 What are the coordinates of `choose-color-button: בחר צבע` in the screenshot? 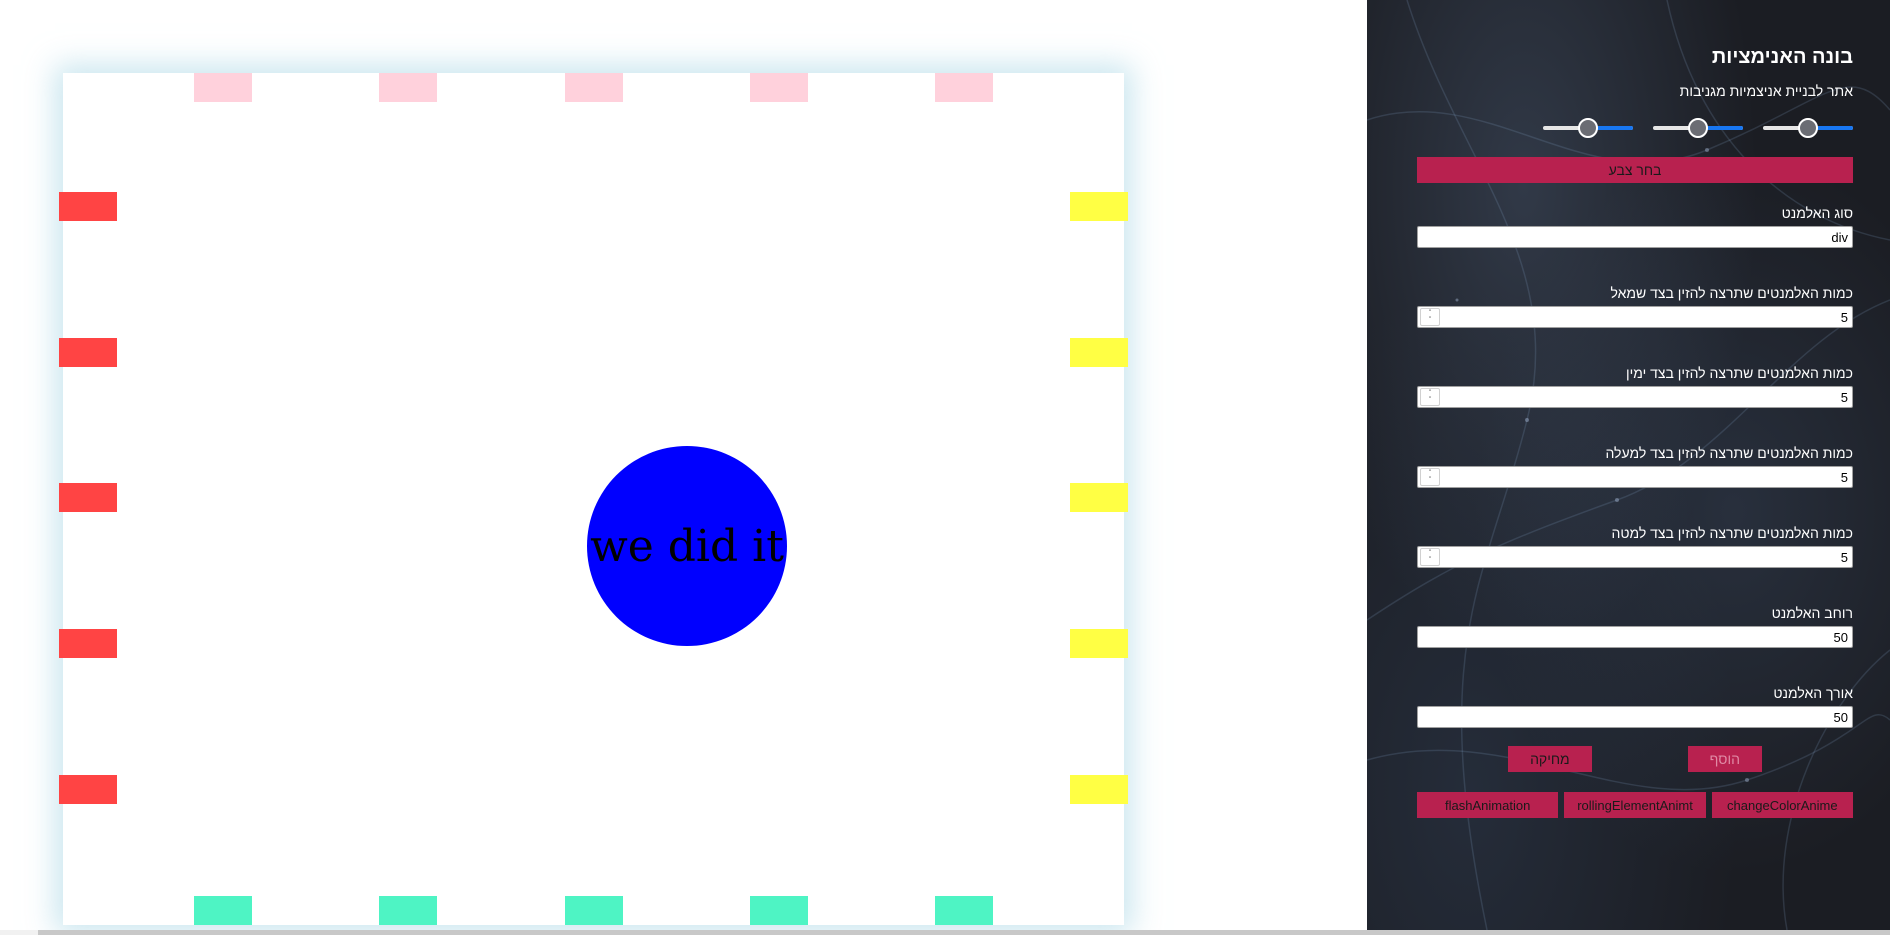 It's located at (1635, 170).